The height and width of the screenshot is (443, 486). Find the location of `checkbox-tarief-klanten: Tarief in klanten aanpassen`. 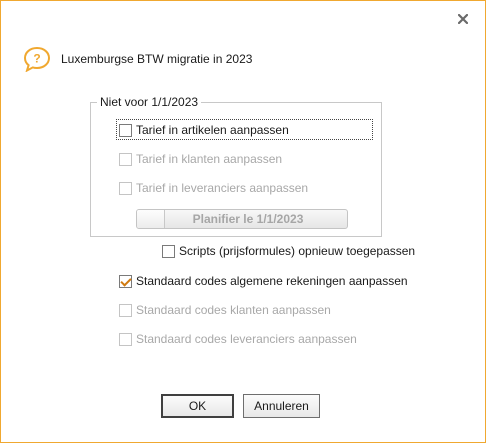

checkbox-tarief-klanten: Tarief in klanten aanpassen is located at coordinates (200, 159).